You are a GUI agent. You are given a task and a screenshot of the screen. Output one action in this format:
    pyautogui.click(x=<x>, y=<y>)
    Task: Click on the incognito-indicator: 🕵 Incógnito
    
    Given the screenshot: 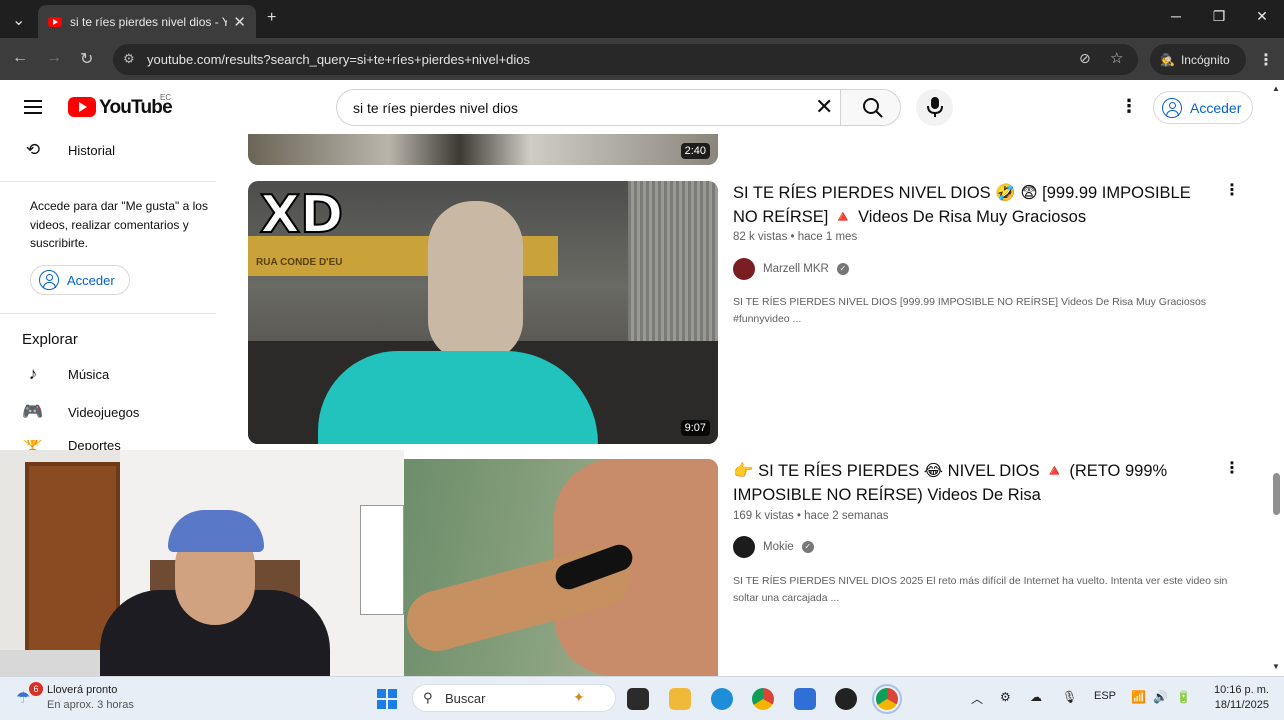 What is the action you would take?
    pyautogui.click(x=1198, y=59)
    